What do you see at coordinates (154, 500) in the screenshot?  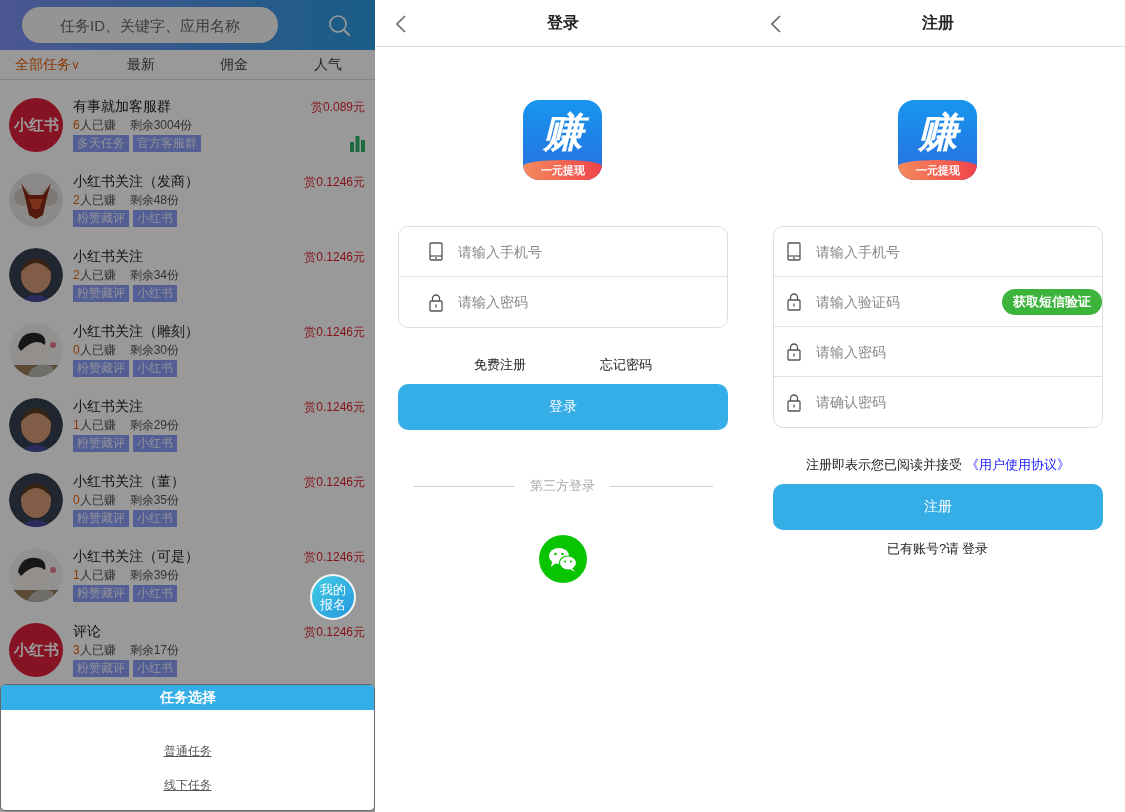 I see `remaining-count: 剩余35份` at bounding box center [154, 500].